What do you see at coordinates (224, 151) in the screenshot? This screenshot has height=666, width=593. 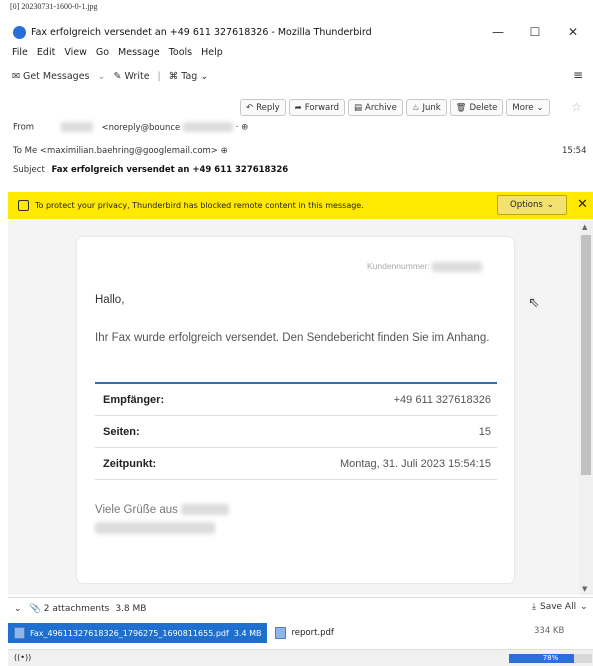 I see `contact-icon: ⊕` at bounding box center [224, 151].